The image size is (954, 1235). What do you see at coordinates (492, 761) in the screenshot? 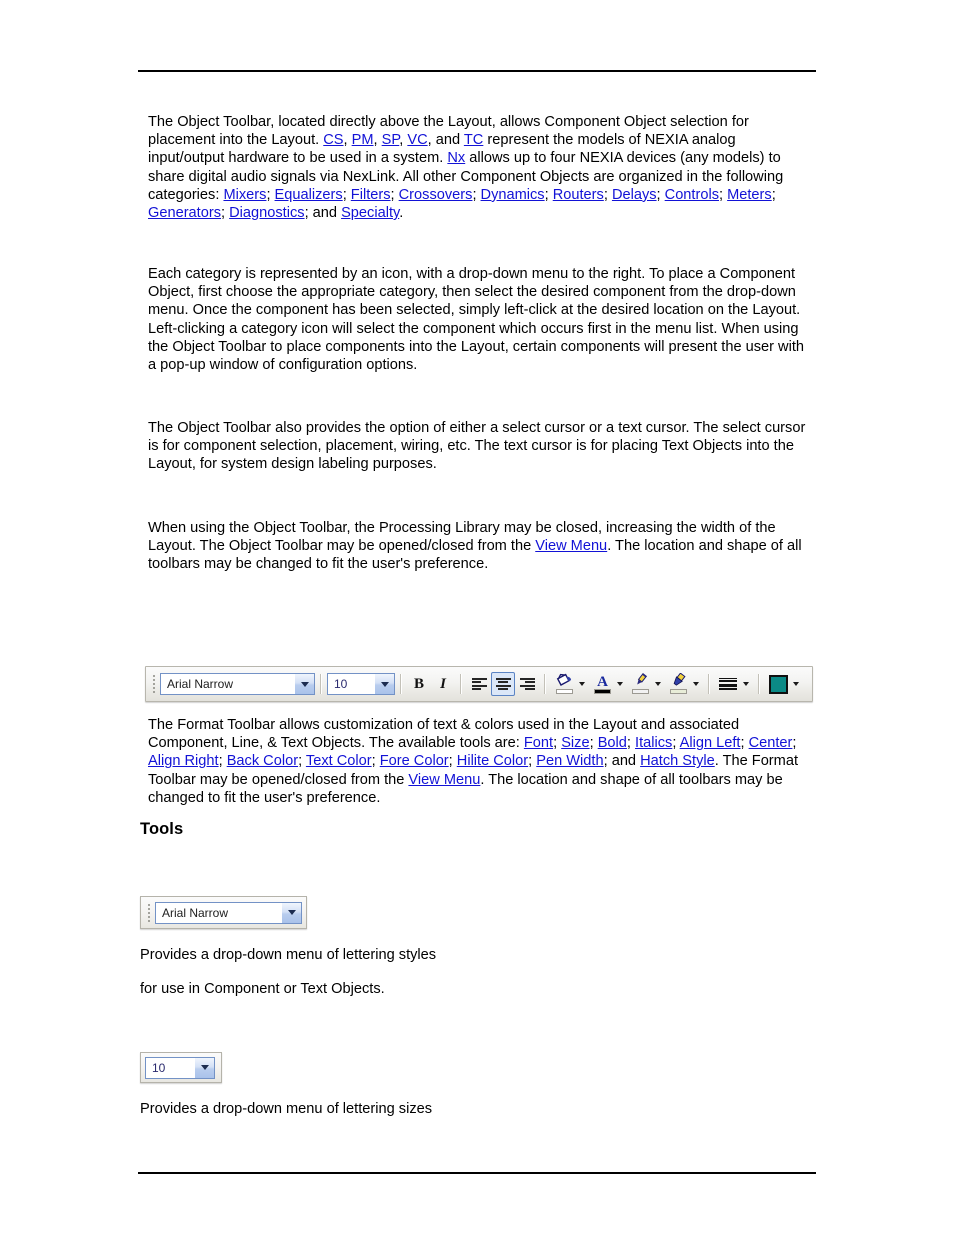
I see `link-hilite-color: Hilite Color` at bounding box center [492, 761].